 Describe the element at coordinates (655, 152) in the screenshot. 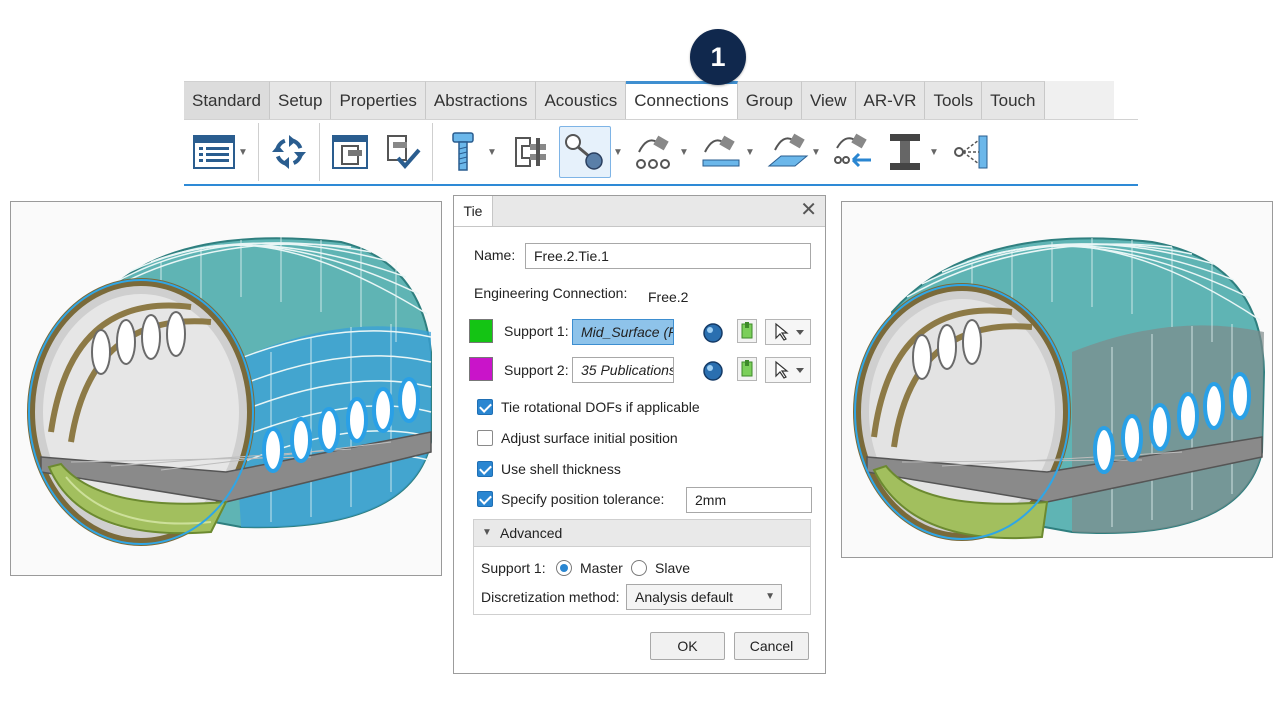

I see `multi-point-connection-icon` at that location.